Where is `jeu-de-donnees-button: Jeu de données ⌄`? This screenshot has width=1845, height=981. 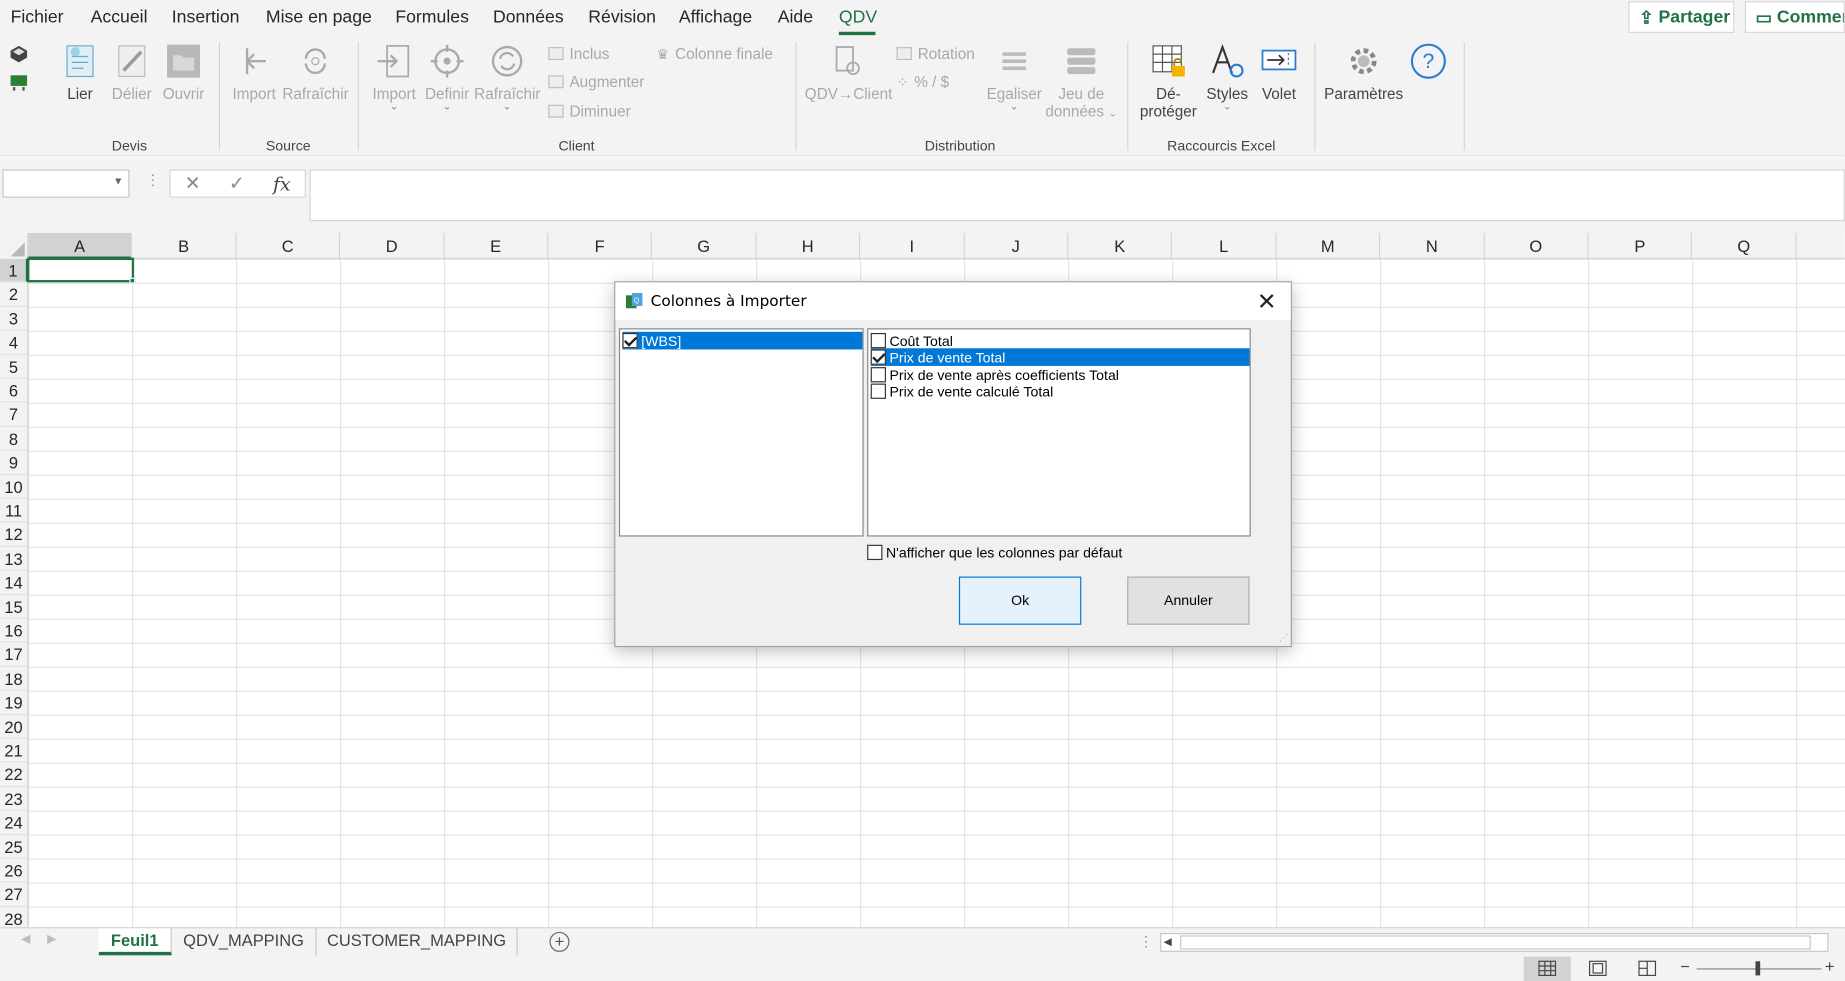
jeu-de-donnees-button: Jeu de données ⌄ is located at coordinates (1081, 81).